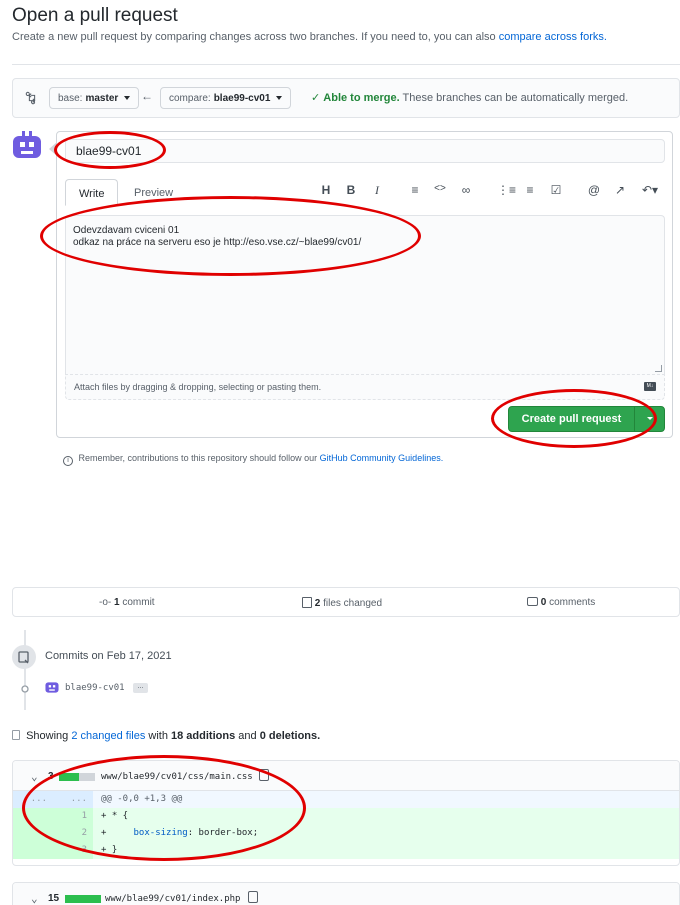  Describe the element at coordinates (650, 190) in the screenshot. I see `reply-icon: ↶▾` at that location.